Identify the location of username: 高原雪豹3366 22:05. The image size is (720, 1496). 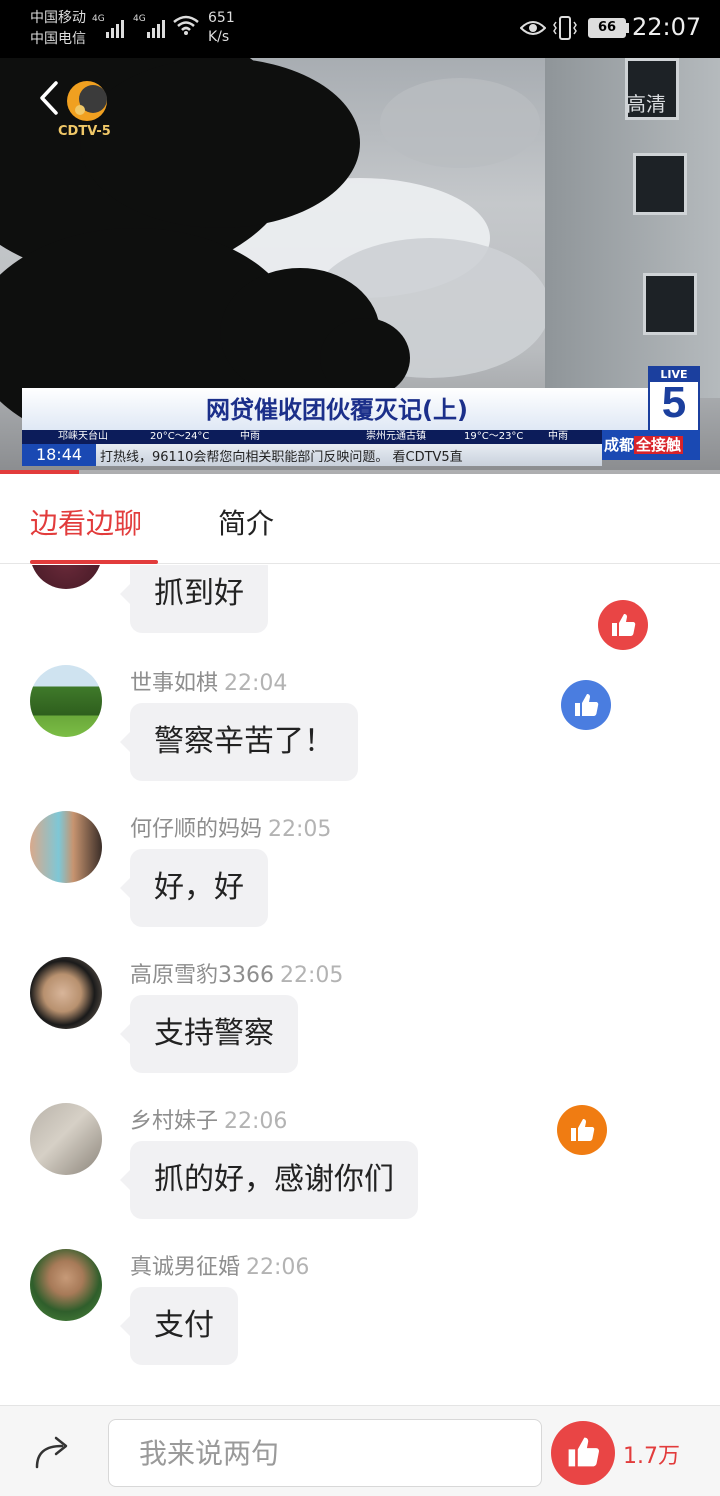
(236, 973).